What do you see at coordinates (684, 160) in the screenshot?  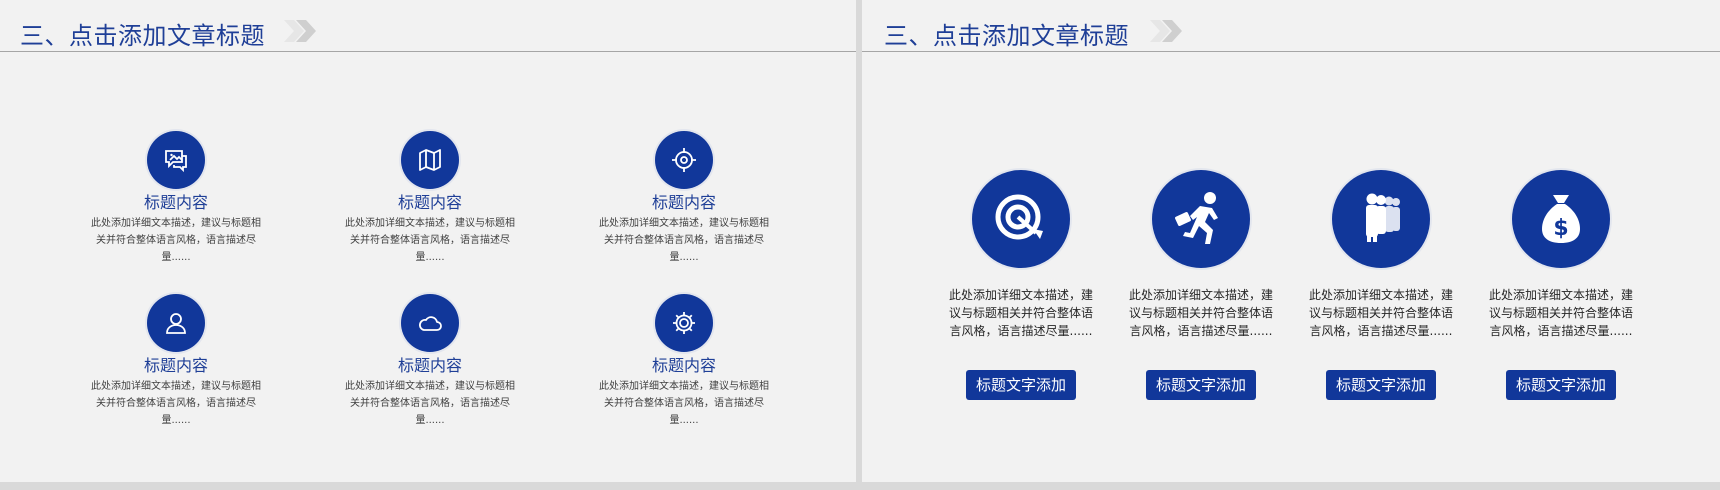 I see `target-scope-icon` at bounding box center [684, 160].